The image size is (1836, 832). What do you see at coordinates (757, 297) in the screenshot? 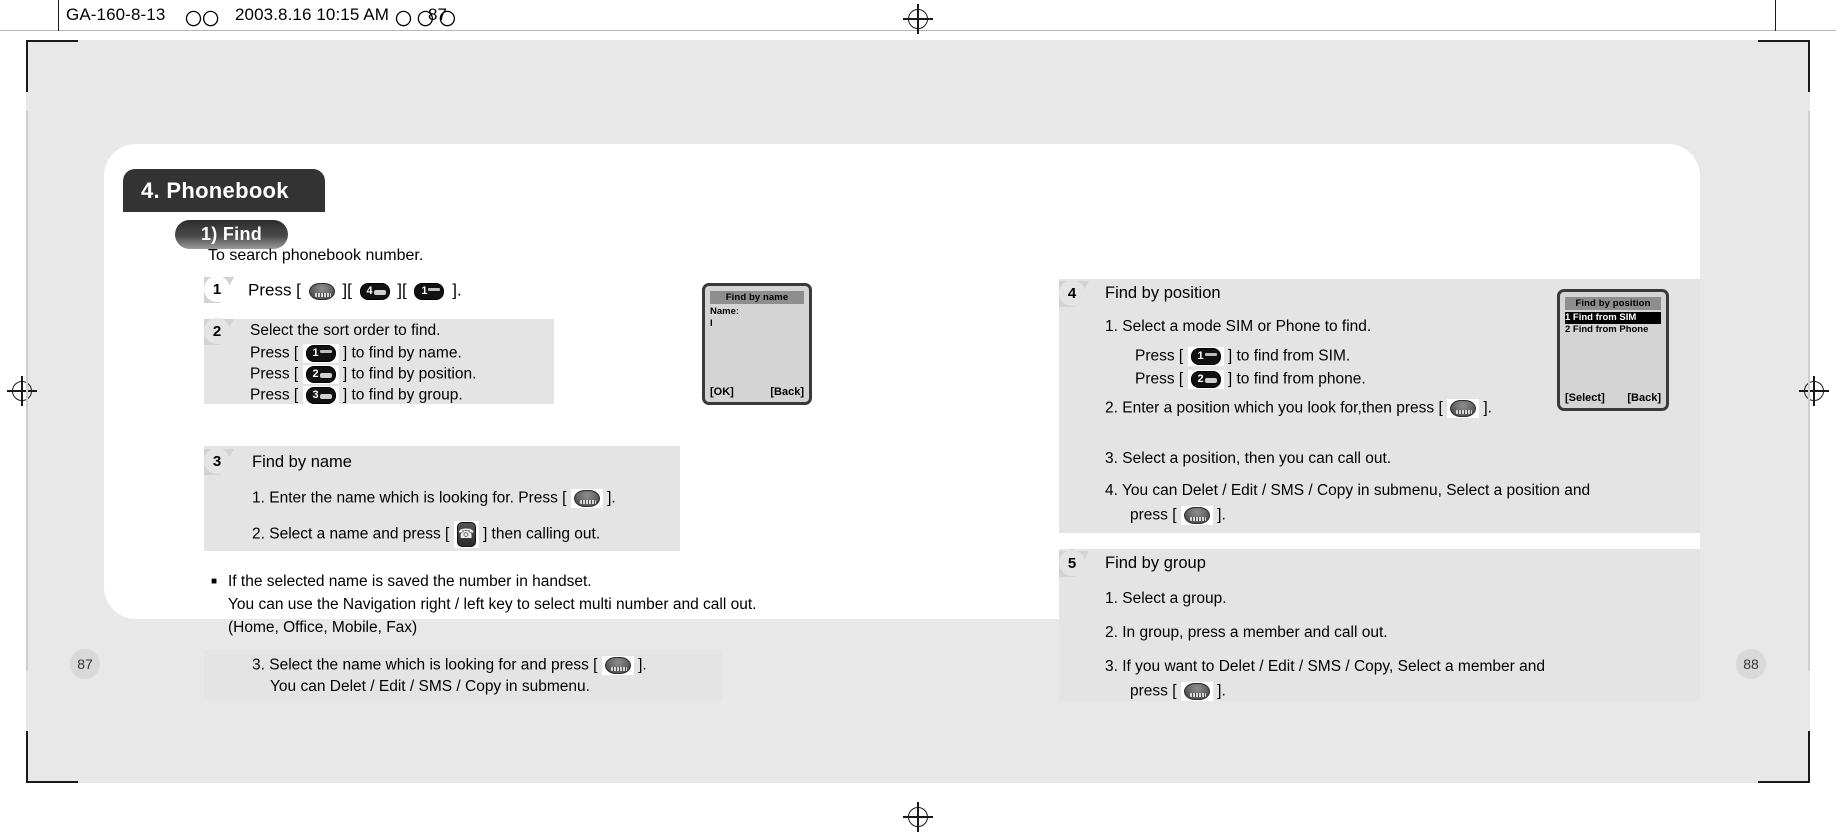
I see `lcd-left-title: Find by name` at bounding box center [757, 297].